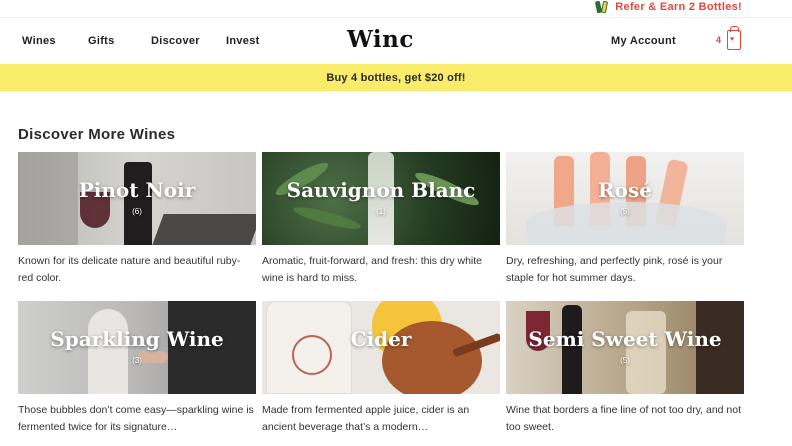  What do you see at coordinates (175, 41) in the screenshot?
I see `nav-discover: Discover` at bounding box center [175, 41].